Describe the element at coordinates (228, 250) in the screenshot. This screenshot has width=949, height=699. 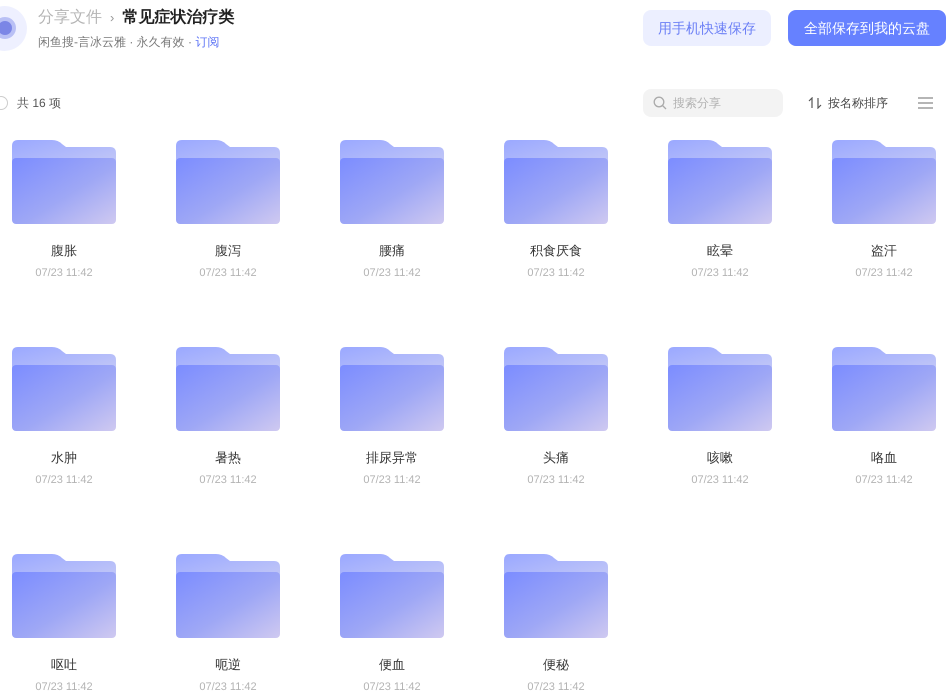
I see `folder-name: 腹泻` at that location.